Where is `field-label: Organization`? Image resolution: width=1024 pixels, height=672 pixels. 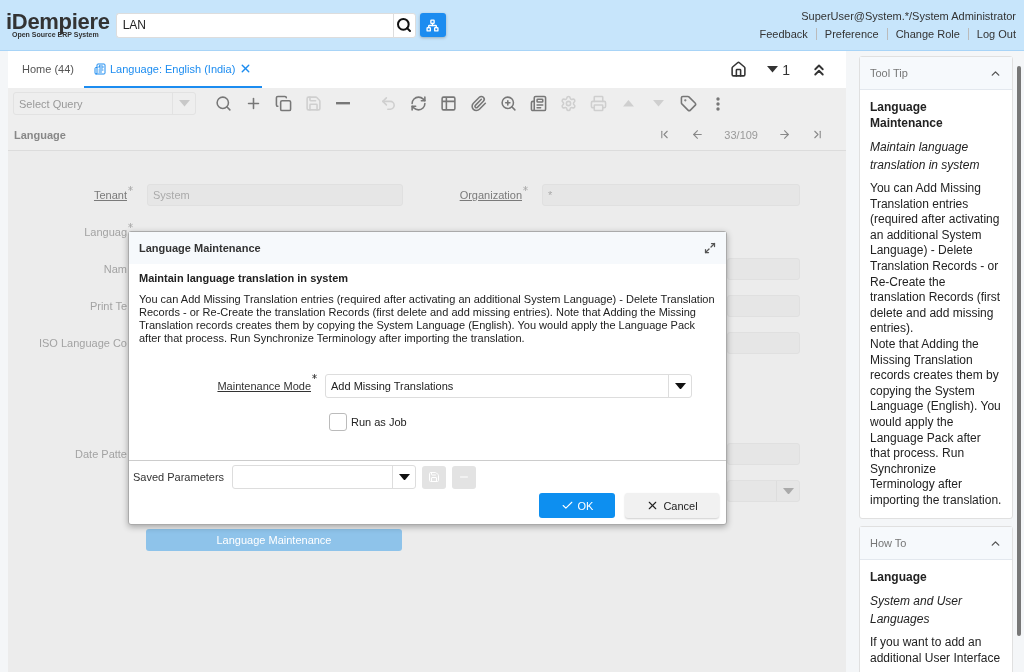 field-label: Organization is located at coordinates (490, 195).